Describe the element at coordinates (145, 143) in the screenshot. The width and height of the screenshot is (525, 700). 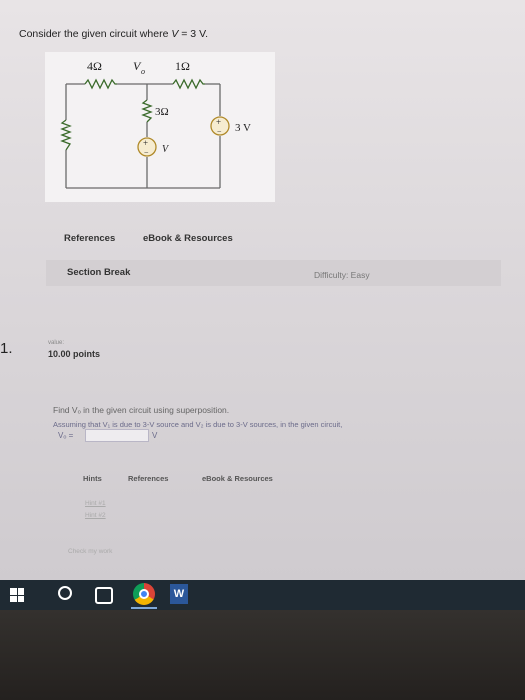
I see `plus-sign-v: +` at that location.